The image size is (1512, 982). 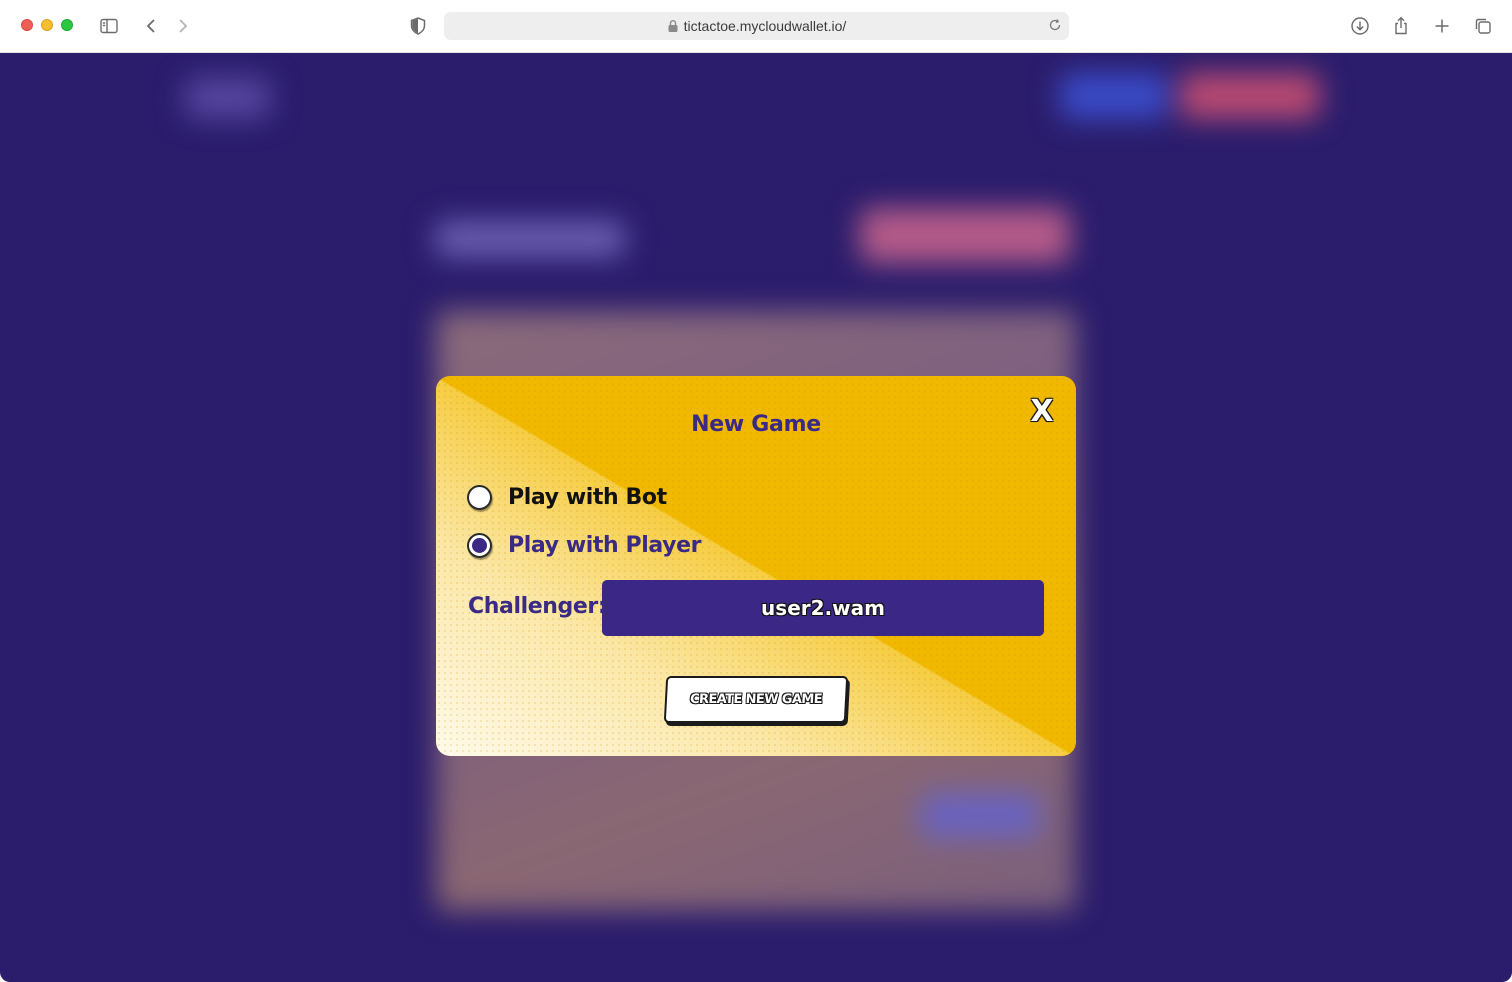 I want to click on lock-icon, so click(x=673, y=26).